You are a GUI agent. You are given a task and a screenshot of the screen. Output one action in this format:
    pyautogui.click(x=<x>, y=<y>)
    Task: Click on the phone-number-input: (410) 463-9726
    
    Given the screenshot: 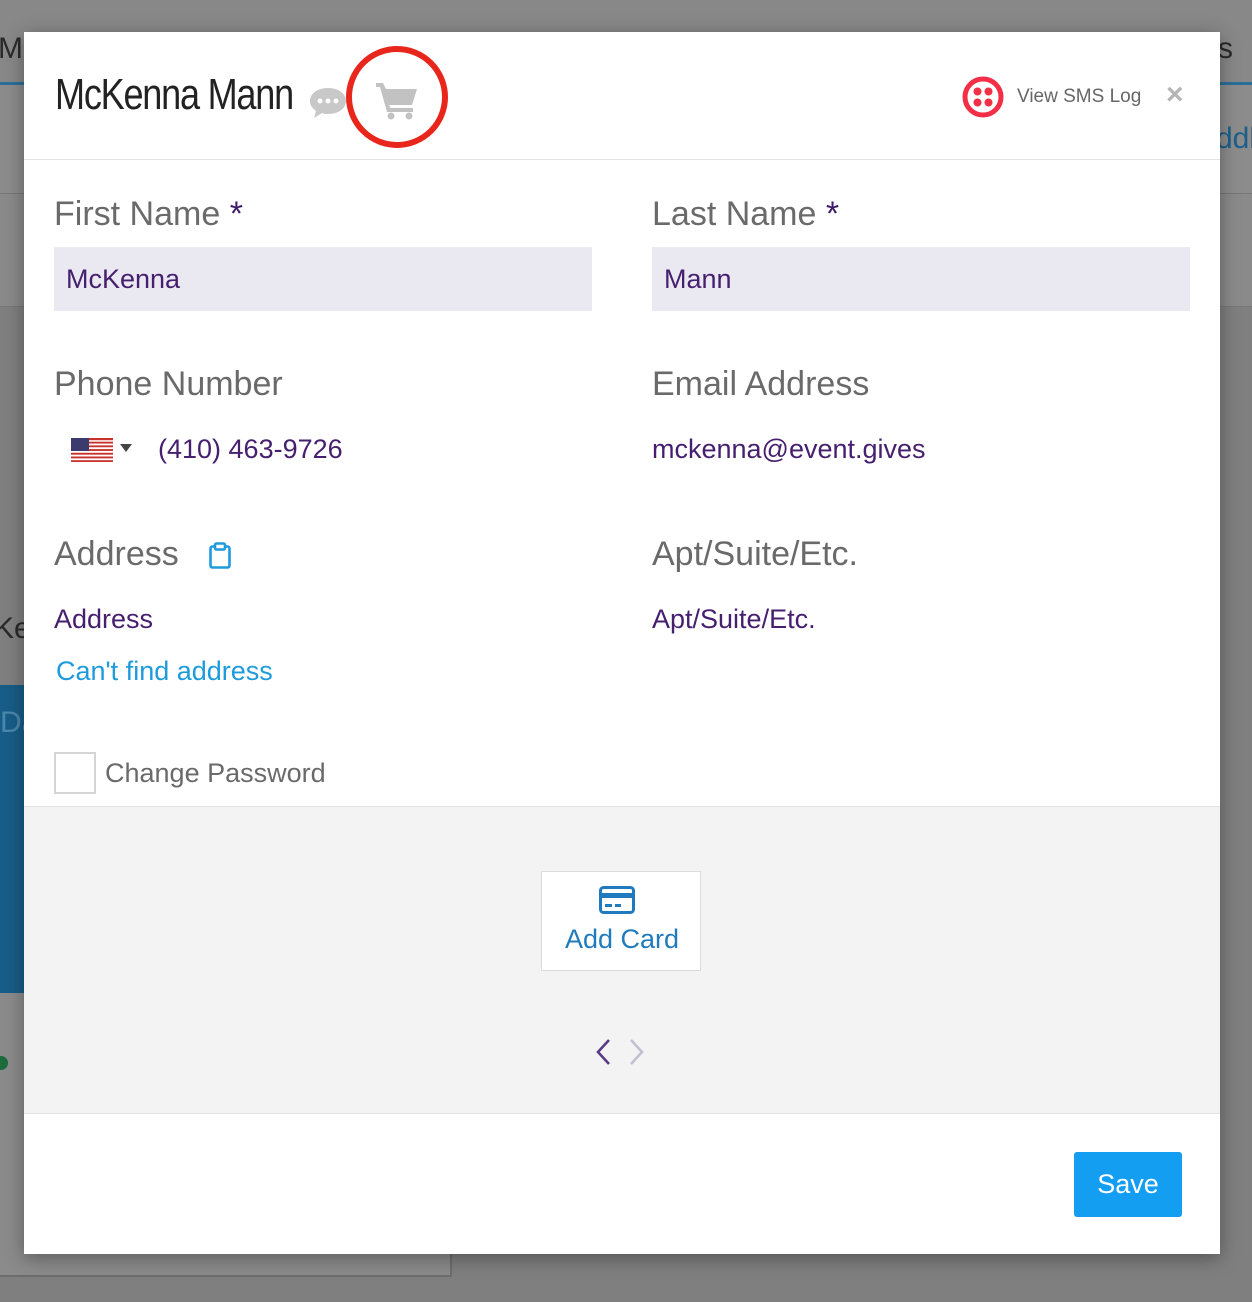 What is the action you would take?
    pyautogui.click(x=250, y=449)
    